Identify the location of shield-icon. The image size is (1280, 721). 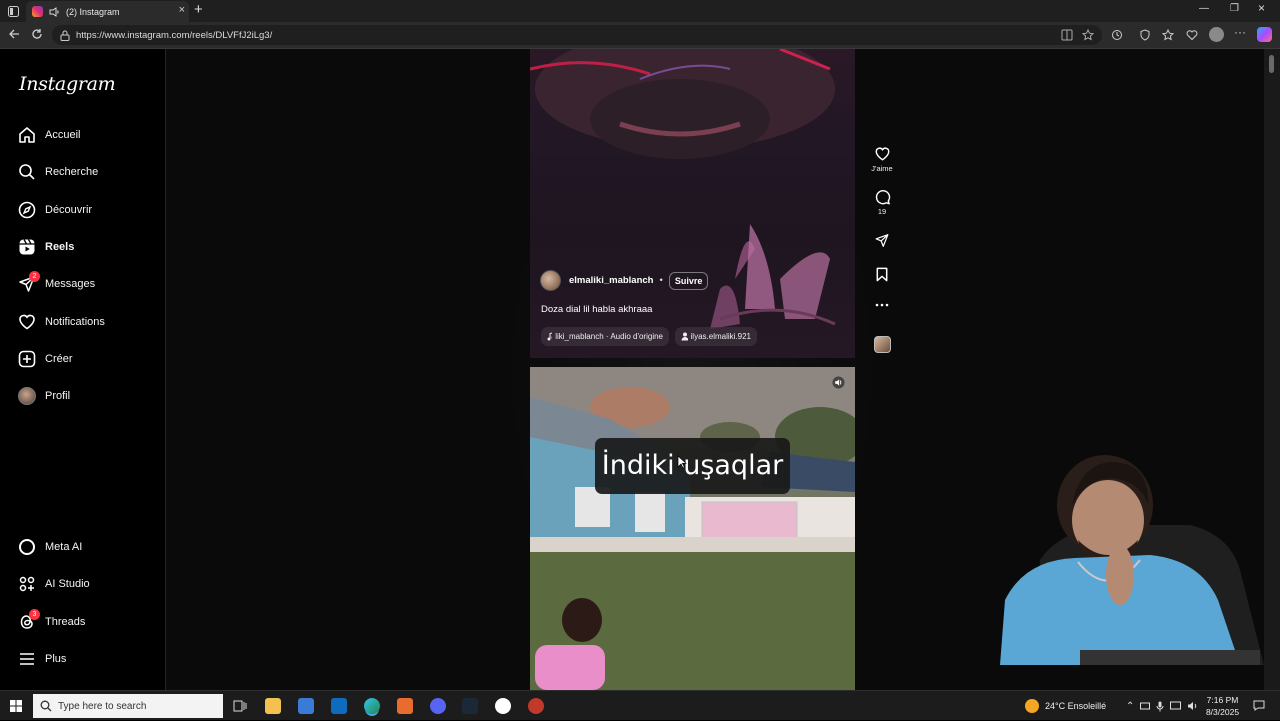
(1145, 35).